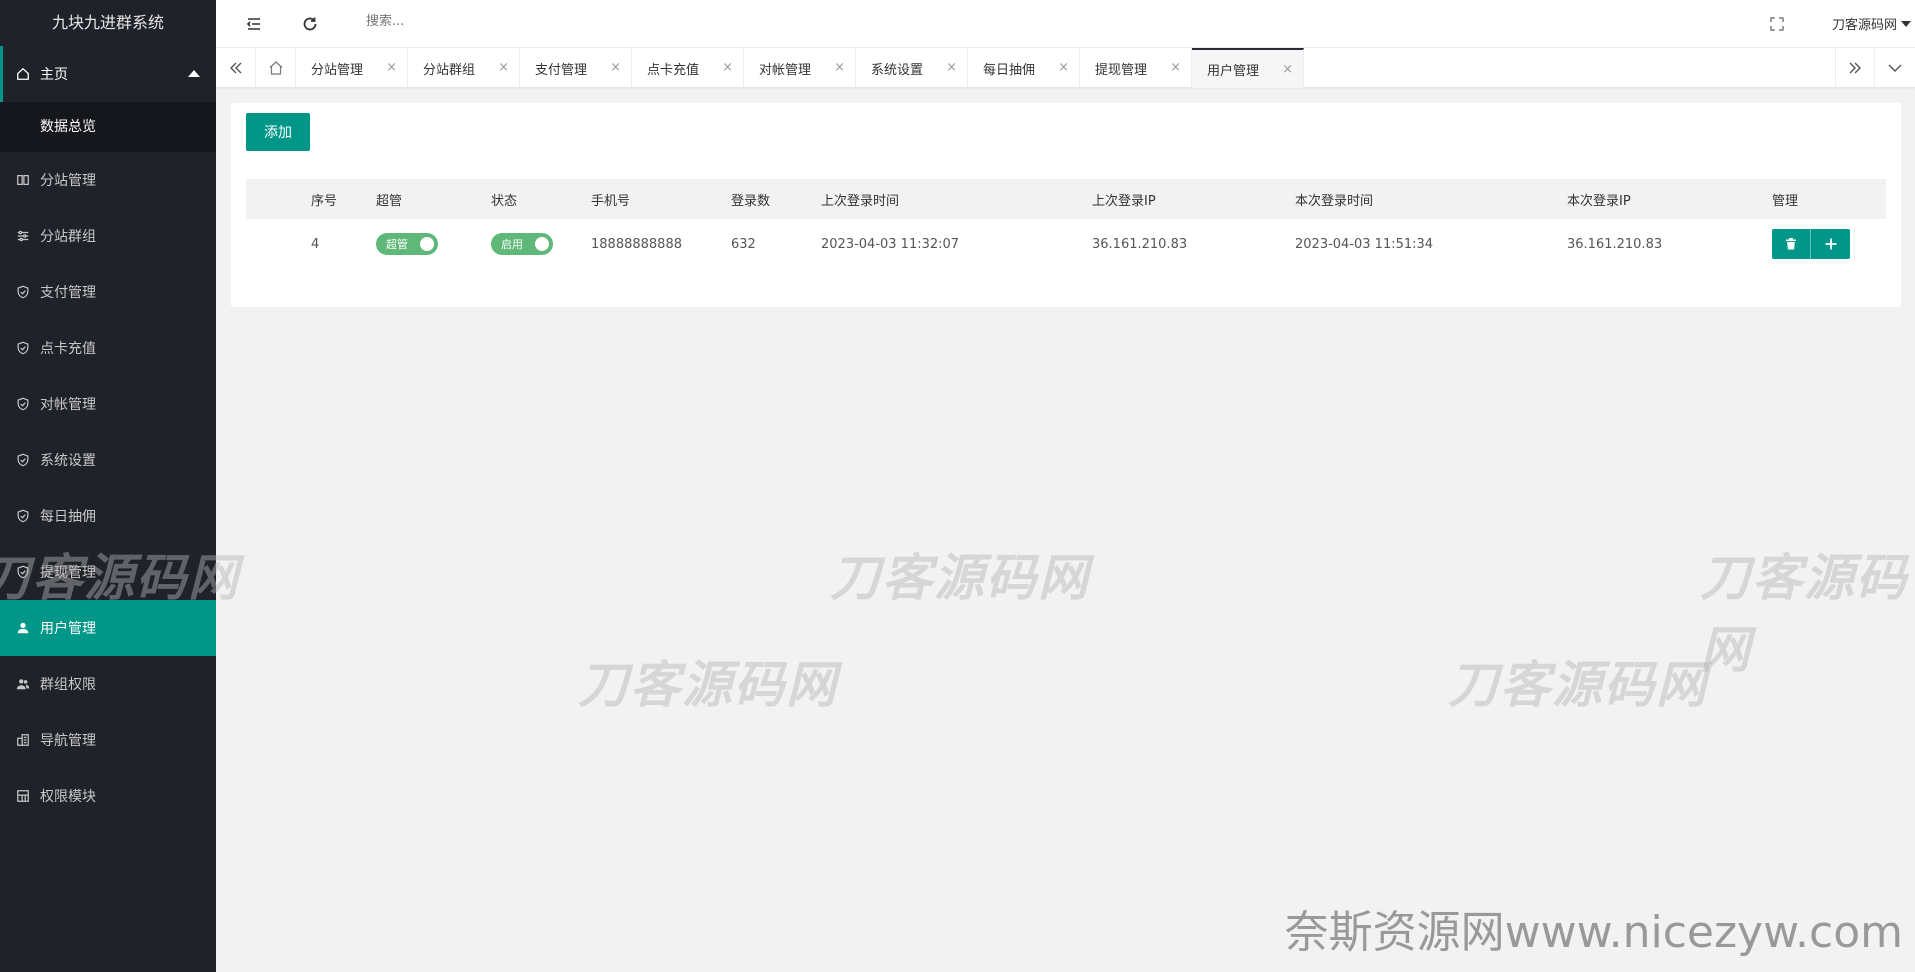 This screenshot has width=1915, height=972. What do you see at coordinates (68, 293) in the screenshot?
I see `sidebar-item-label: 支付管理` at bounding box center [68, 293].